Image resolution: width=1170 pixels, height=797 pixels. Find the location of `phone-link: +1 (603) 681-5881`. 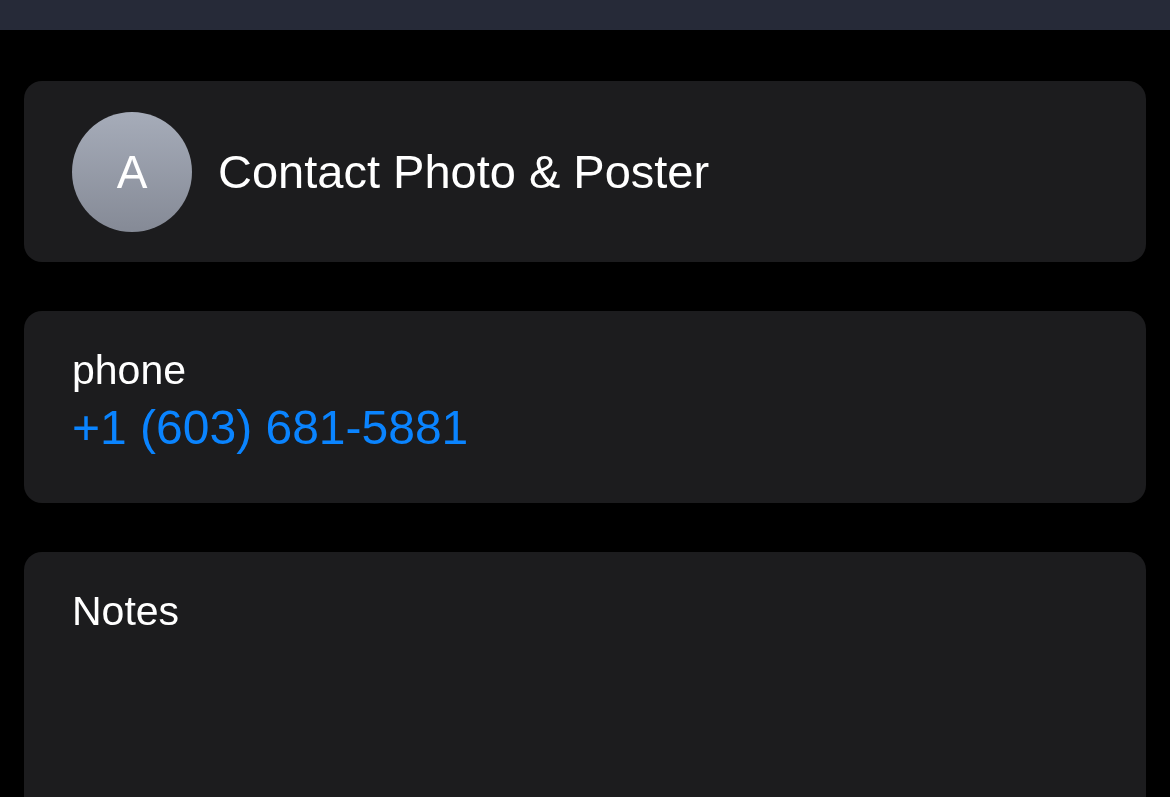

phone-link: +1 (603) 681-5881 is located at coordinates (270, 427).